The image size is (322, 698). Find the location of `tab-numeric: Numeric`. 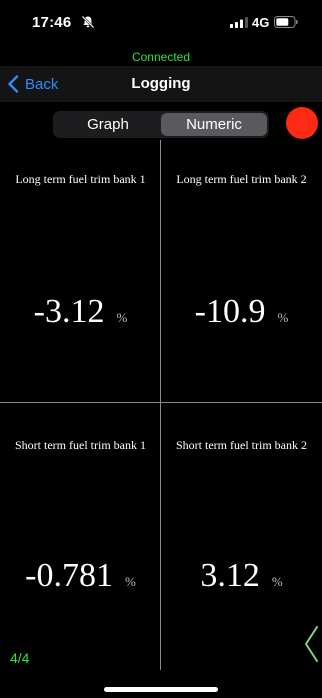

tab-numeric: Numeric is located at coordinates (214, 124).